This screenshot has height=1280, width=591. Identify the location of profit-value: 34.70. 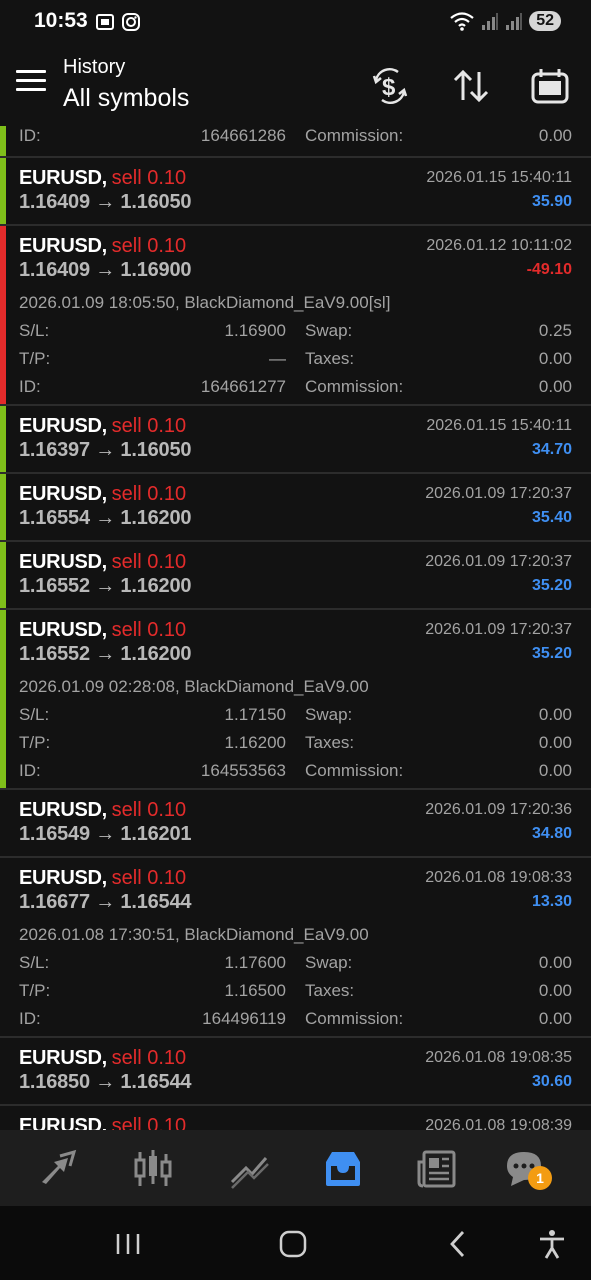
(551, 449).